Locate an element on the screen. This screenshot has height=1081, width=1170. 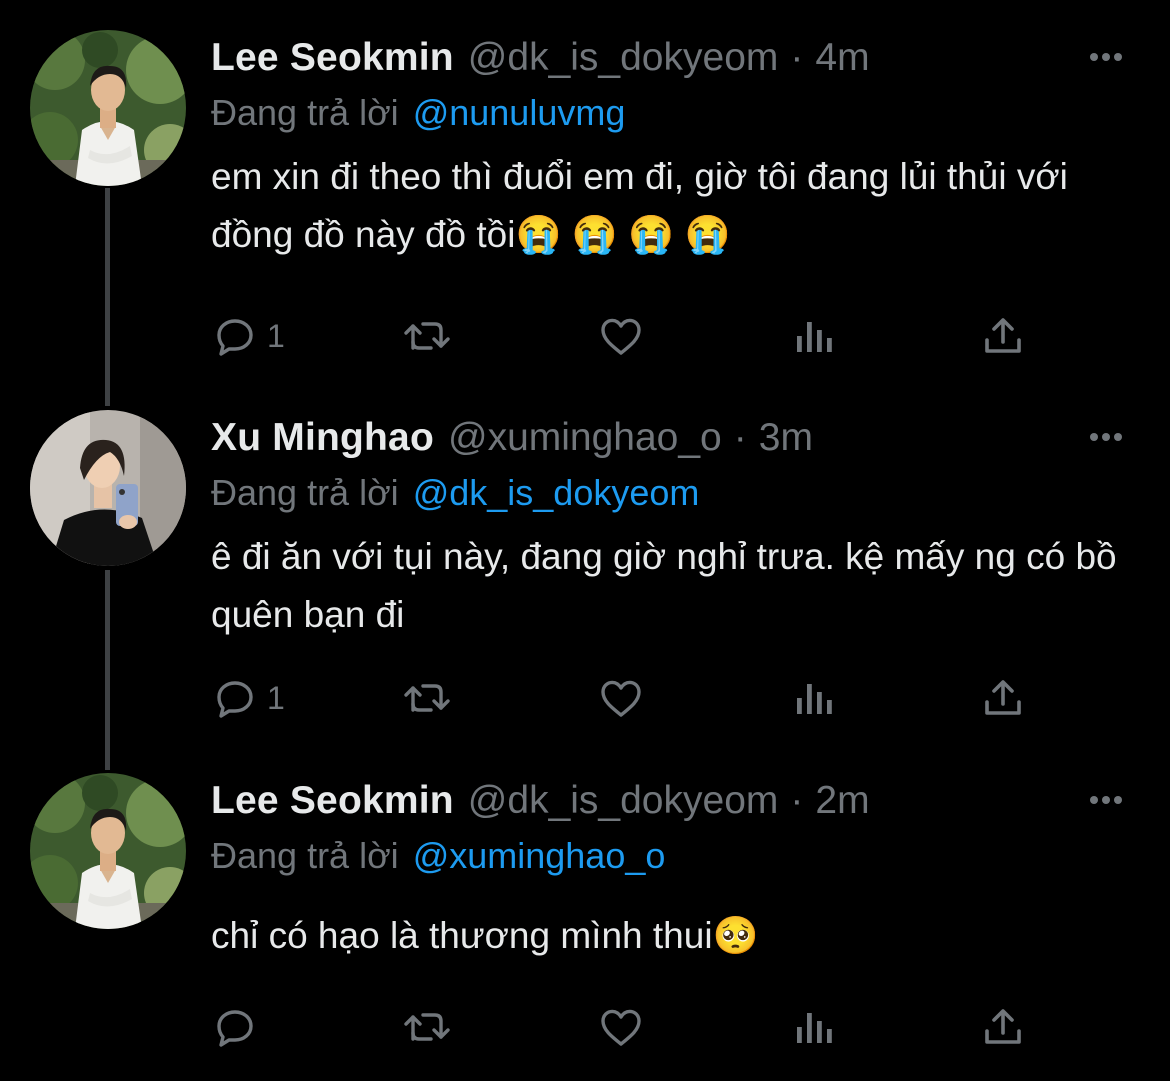
replying-to: Đang trả lời @dk_is_dokyeom is located at coordinates (675, 493).